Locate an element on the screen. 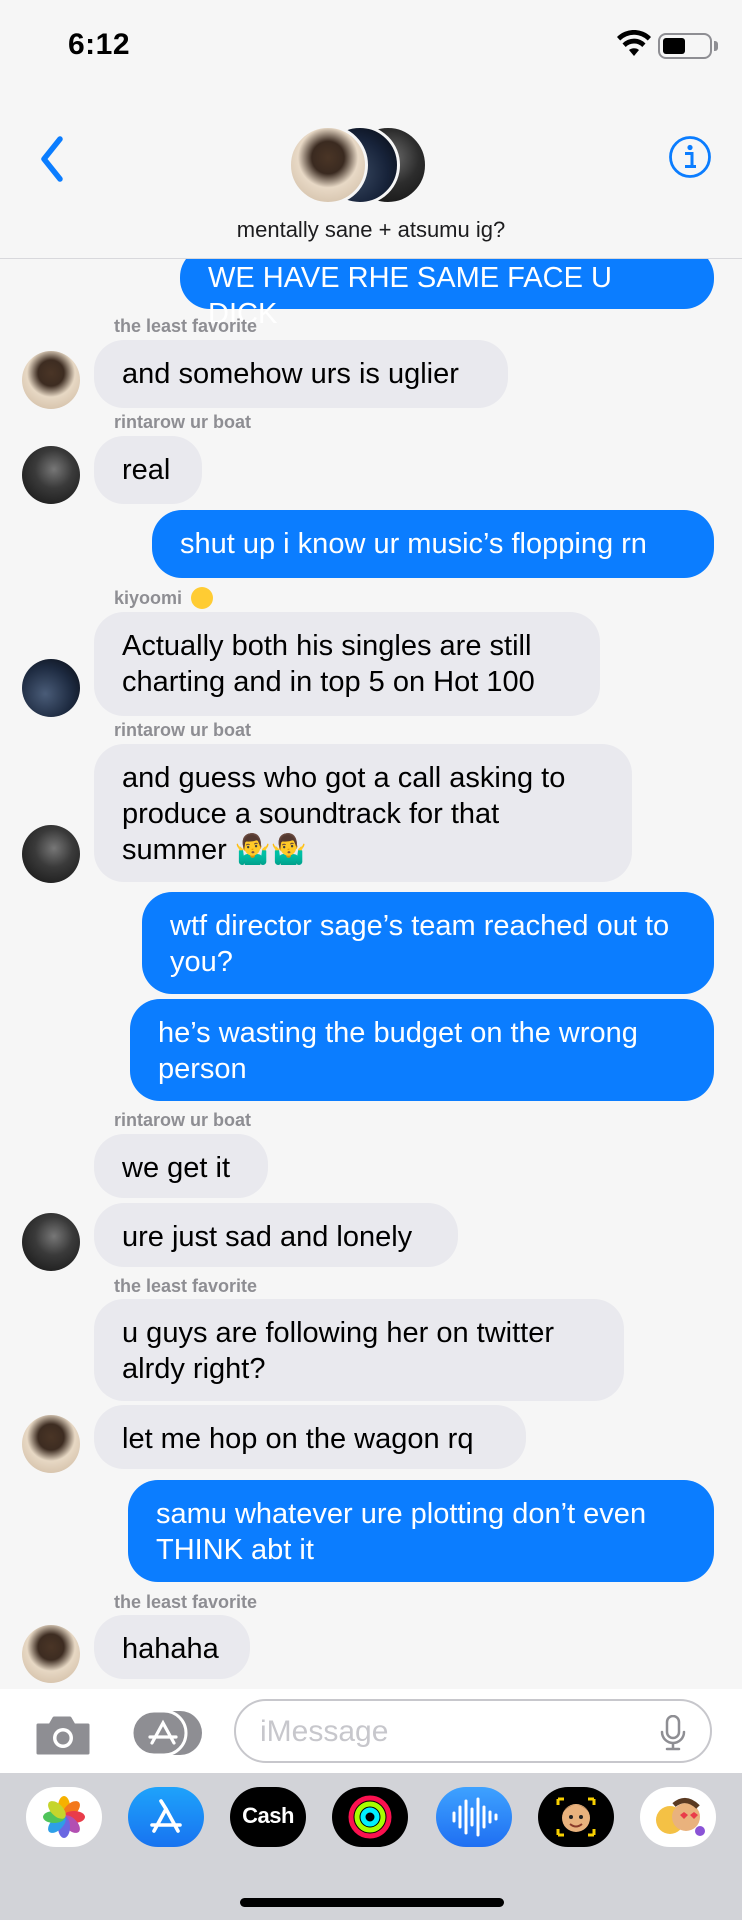 Image resolution: width=742 pixels, height=1920 pixels. sent-message: WE HAVE RHE SAME FACE U DICK is located at coordinates (447, 294).